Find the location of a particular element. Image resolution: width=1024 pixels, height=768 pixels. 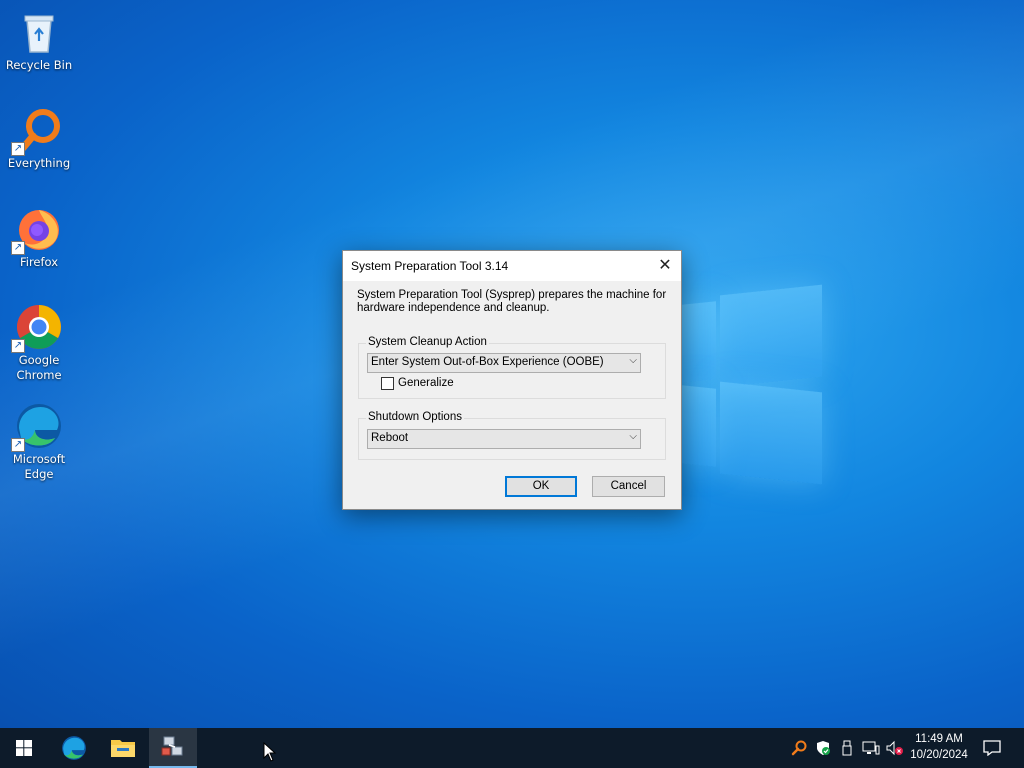

network-icon is located at coordinates (871, 748).